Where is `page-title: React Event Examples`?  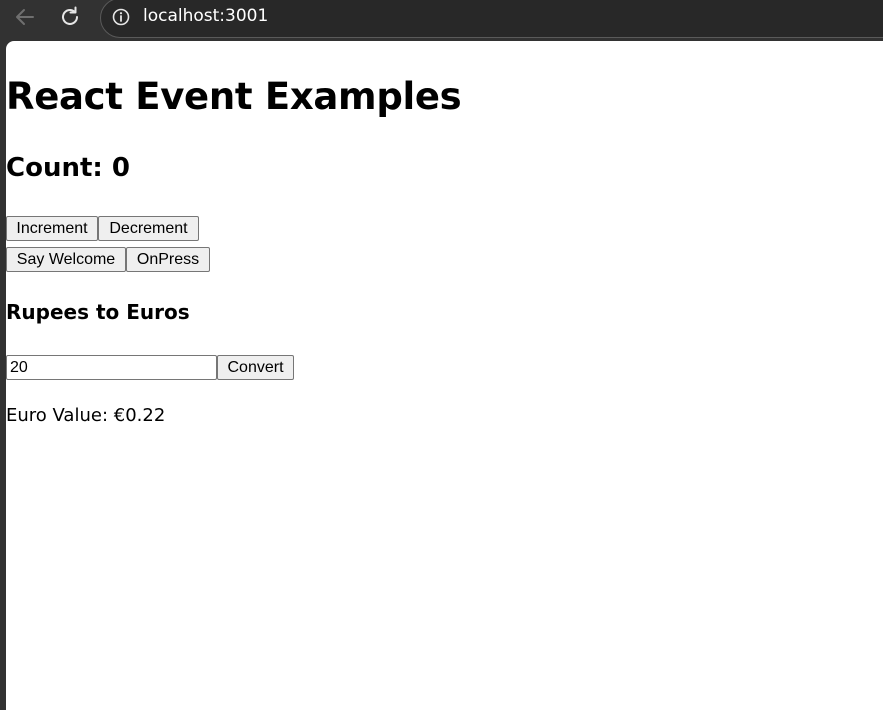
page-title: React Event Examples is located at coordinates (234, 96).